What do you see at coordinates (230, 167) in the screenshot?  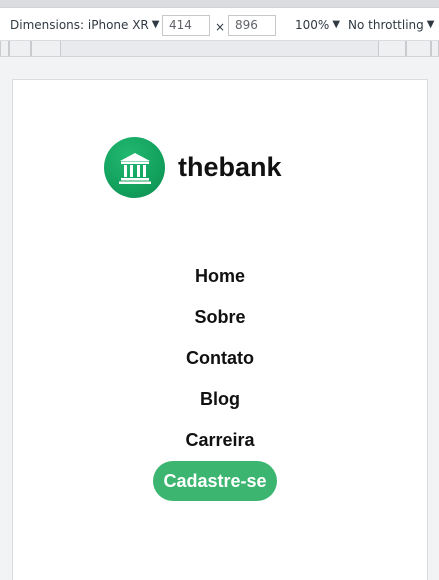 I see `brand-name: thebank` at bounding box center [230, 167].